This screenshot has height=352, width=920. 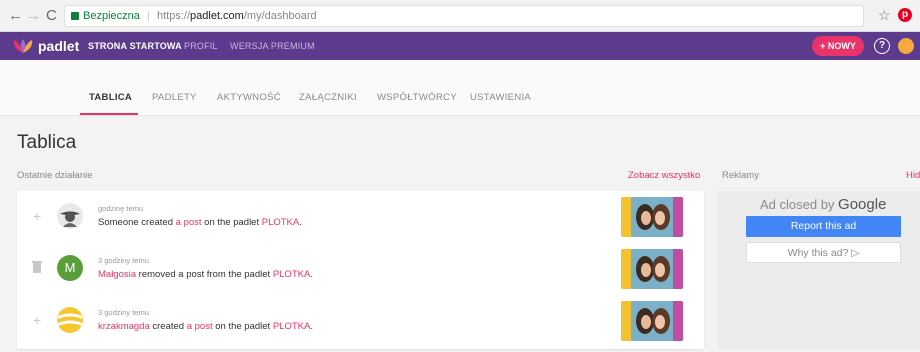 I want to click on padlet-logo-icon, so click(x=23, y=46).